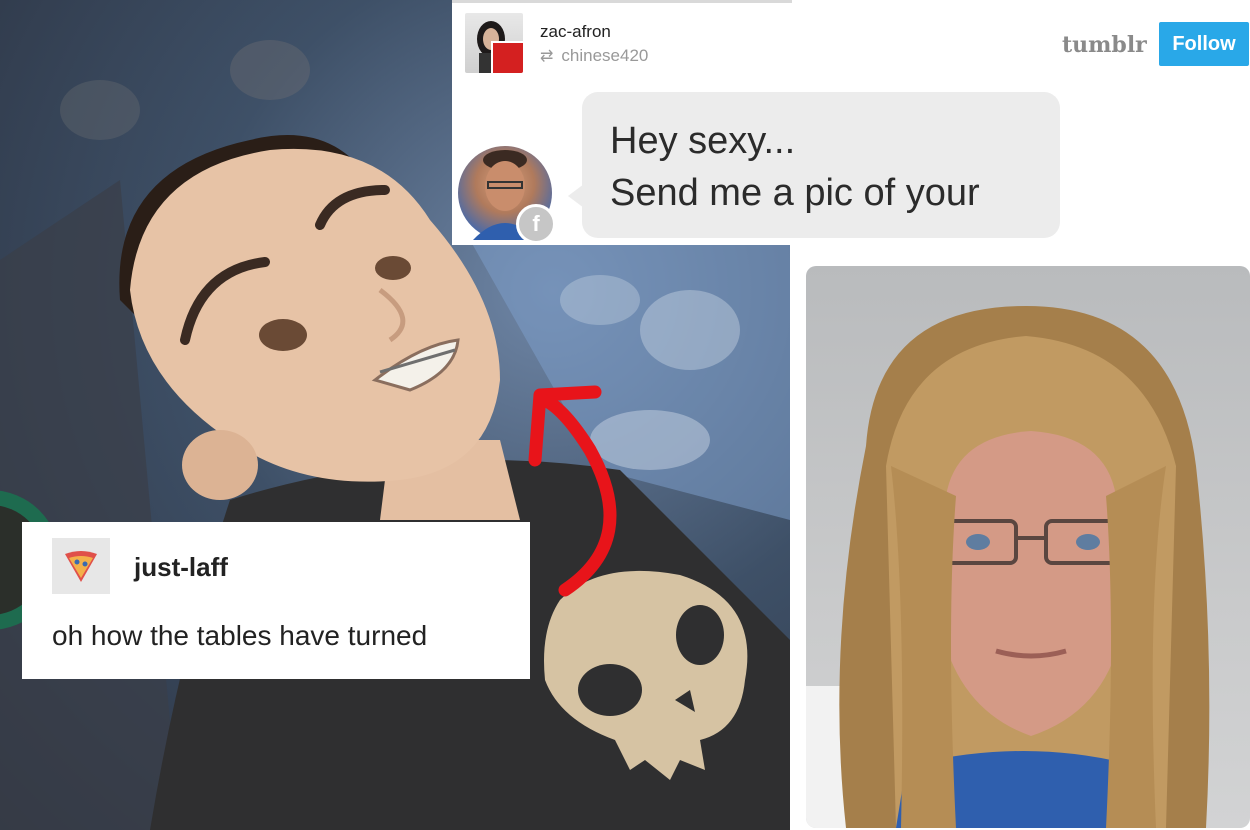  I want to click on tumblr-logo: tumblr, so click(1104, 45).